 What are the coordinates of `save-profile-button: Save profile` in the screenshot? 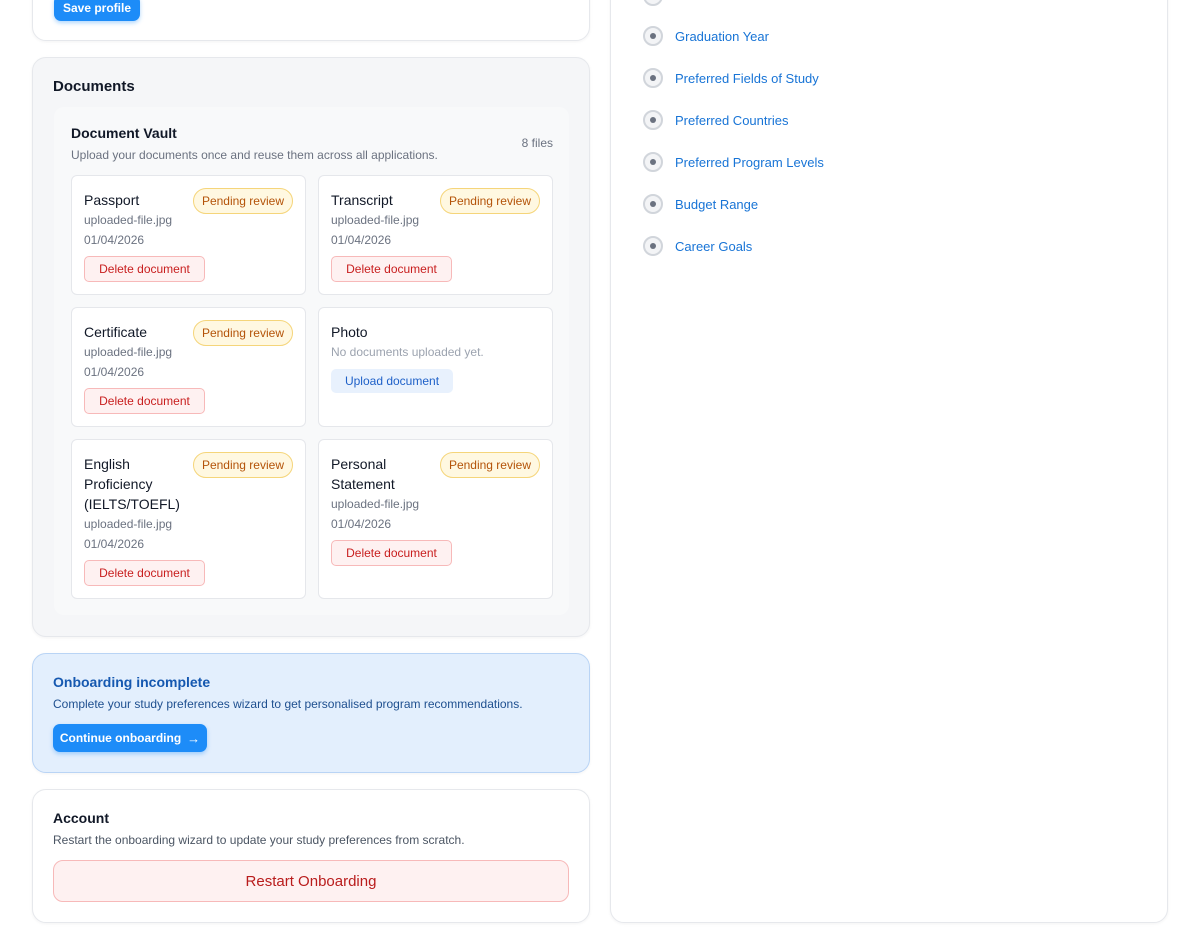 It's located at (97, 10).